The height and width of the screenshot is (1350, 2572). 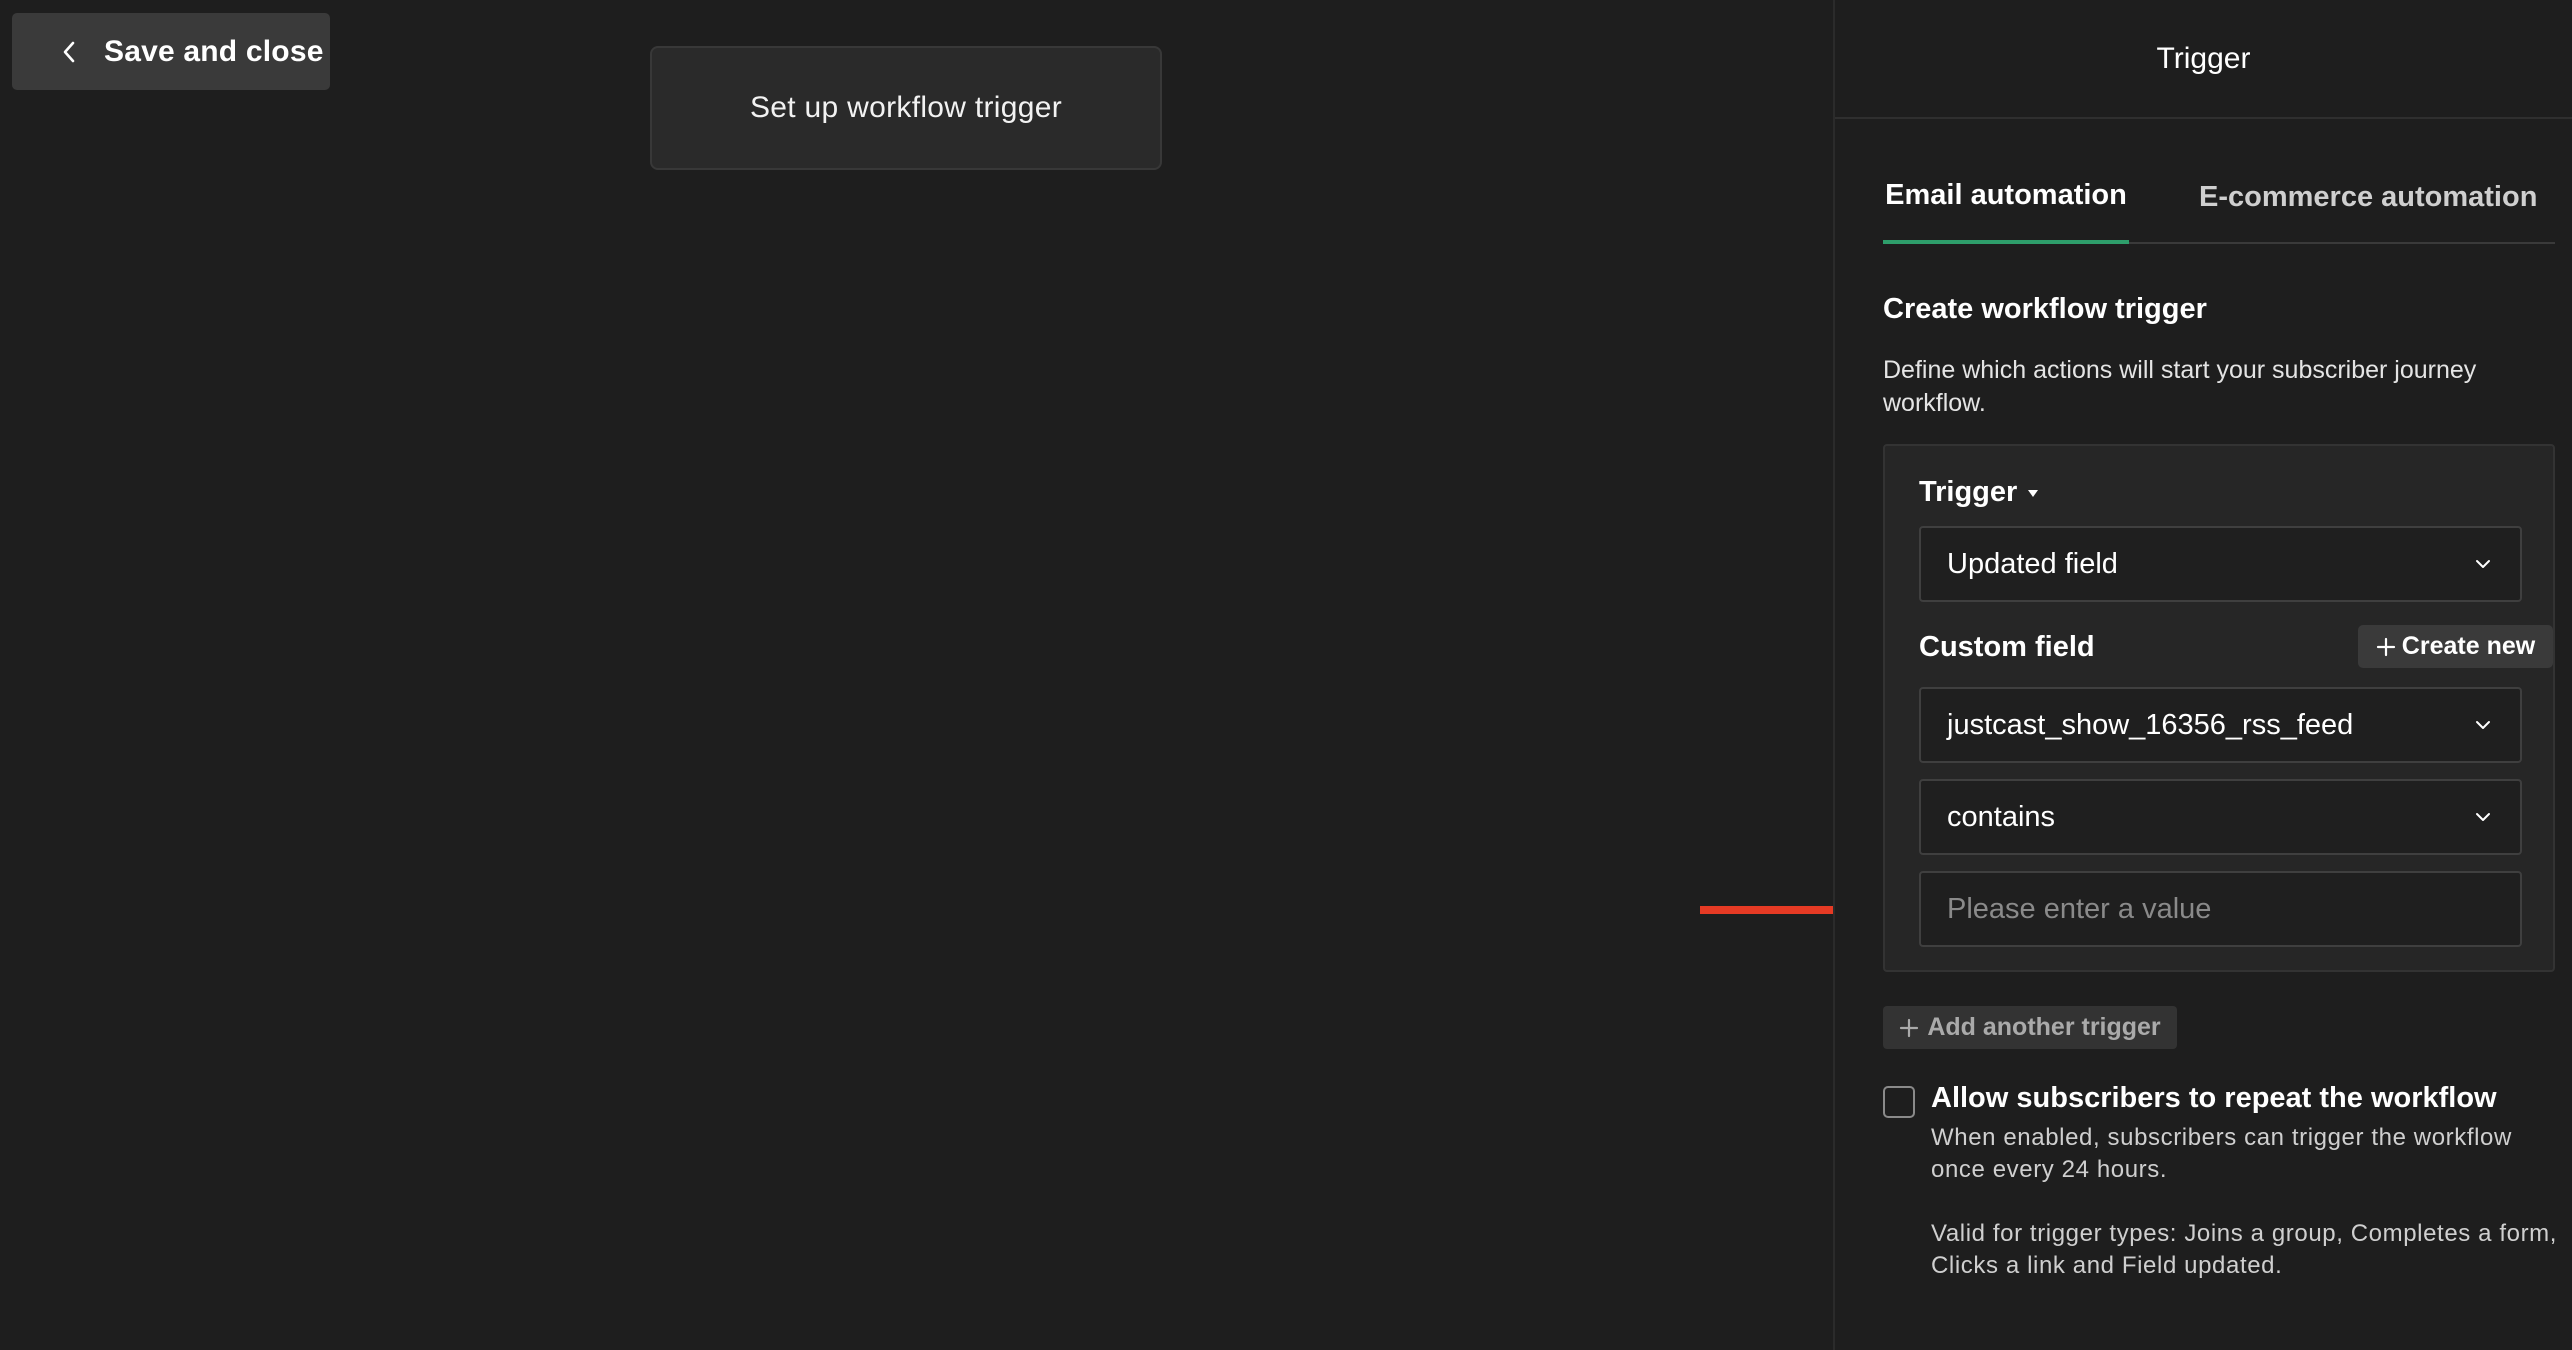 What do you see at coordinates (2006, 197) in the screenshot?
I see `tab-email-automation: Email automation` at bounding box center [2006, 197].